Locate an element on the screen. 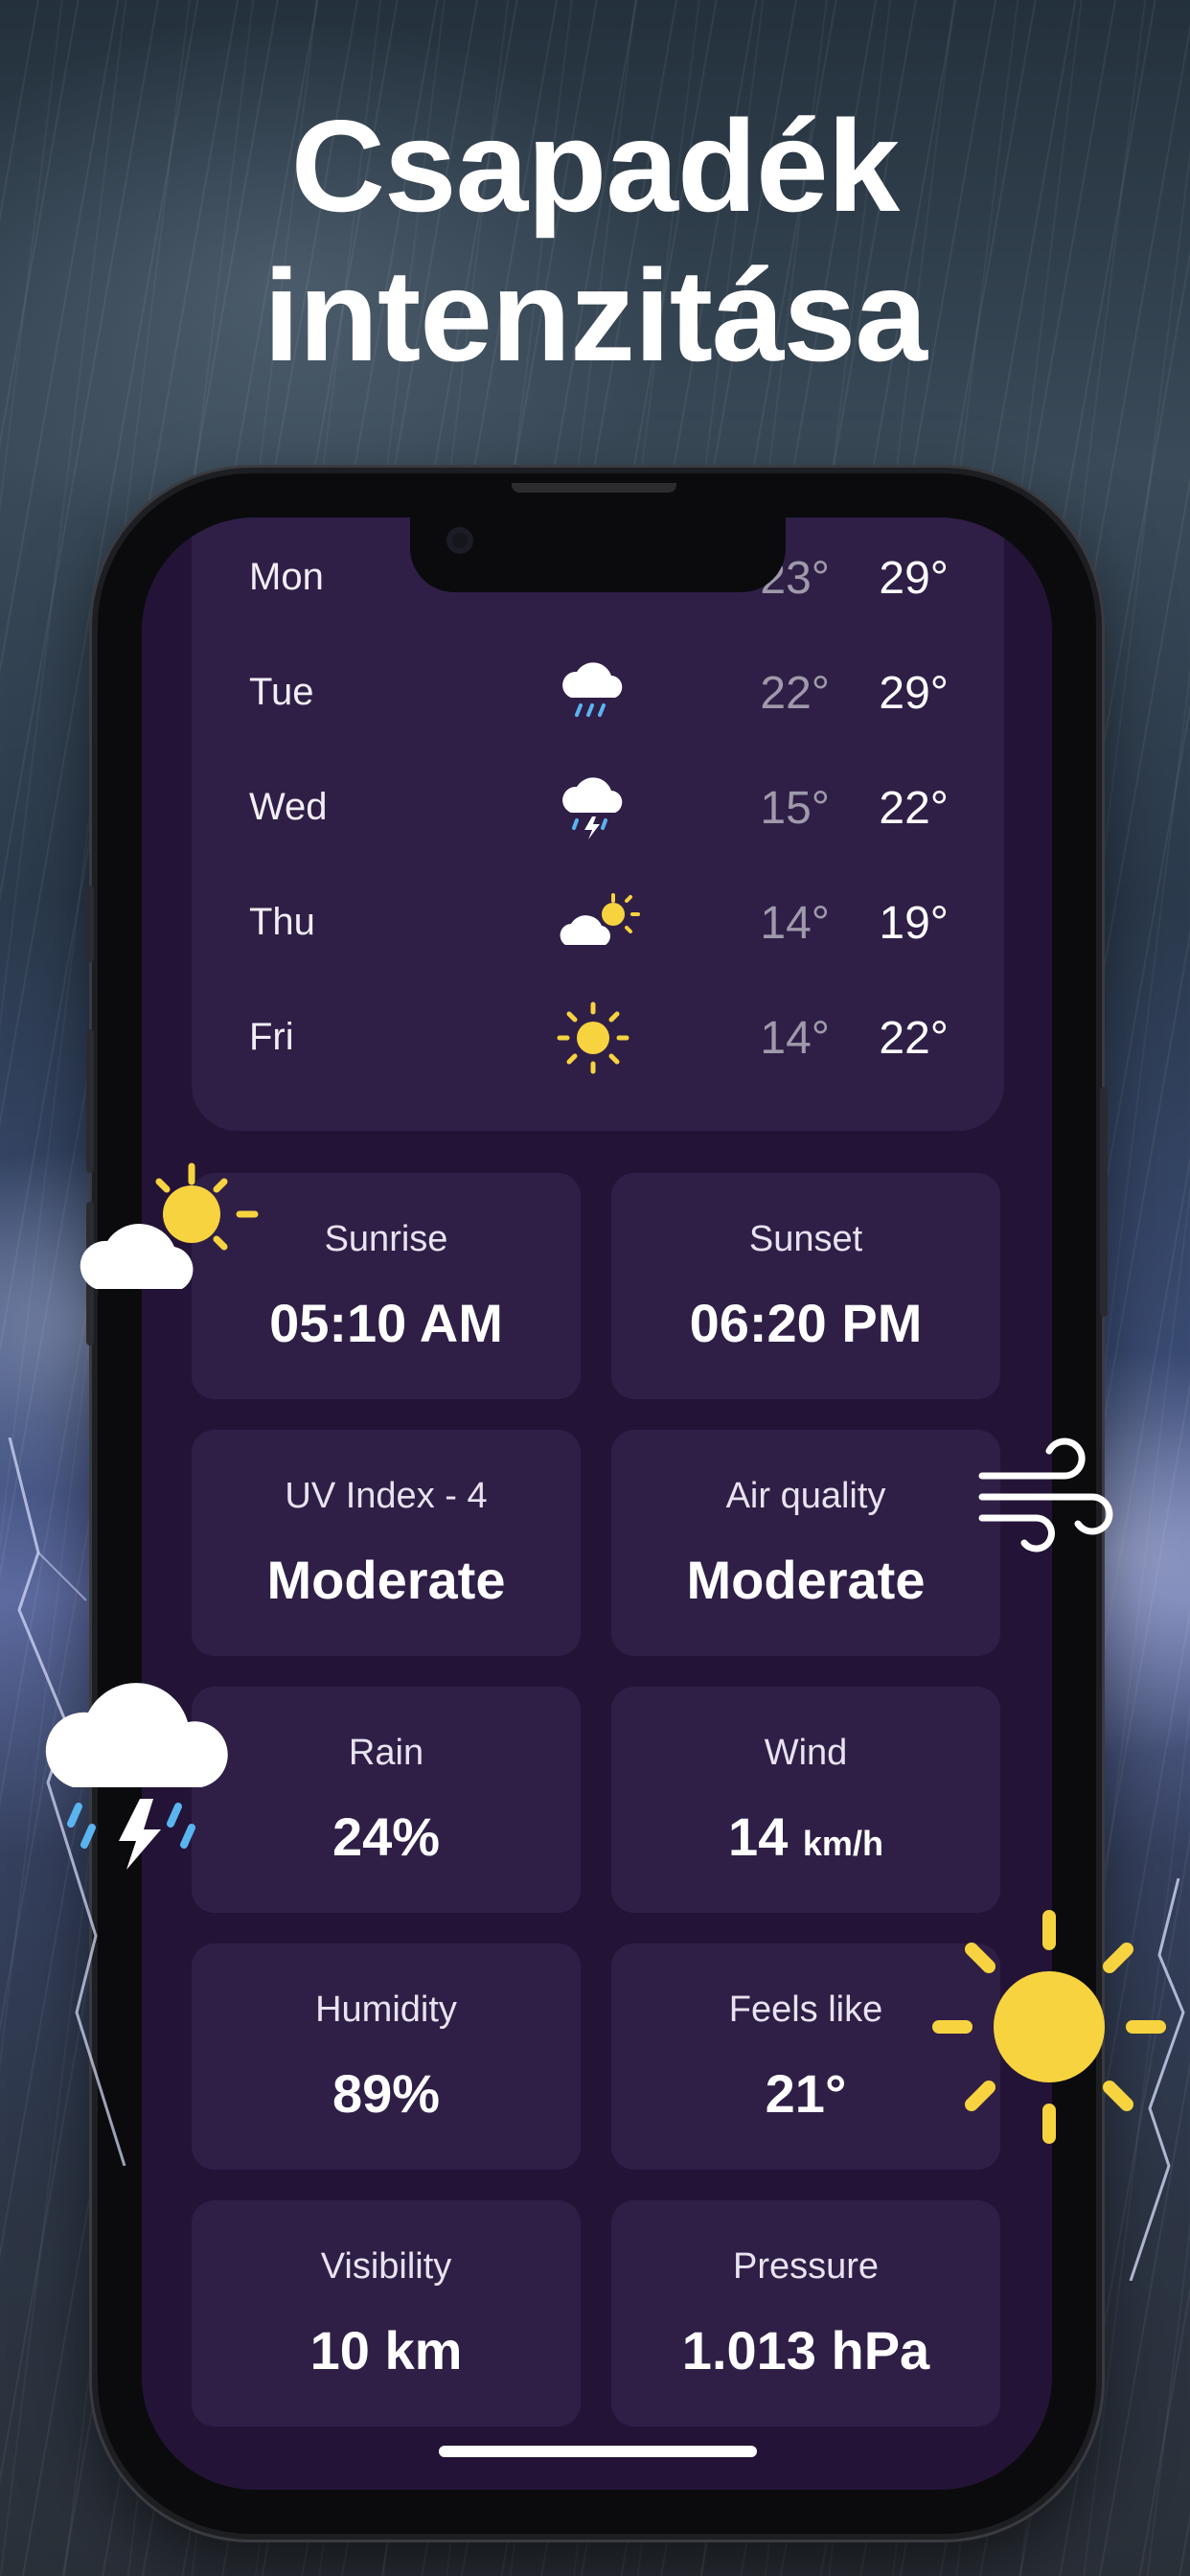 The image size is (1190, 2576). forecast-row: Thu 14° 19° is located at coordinates (598, 920).